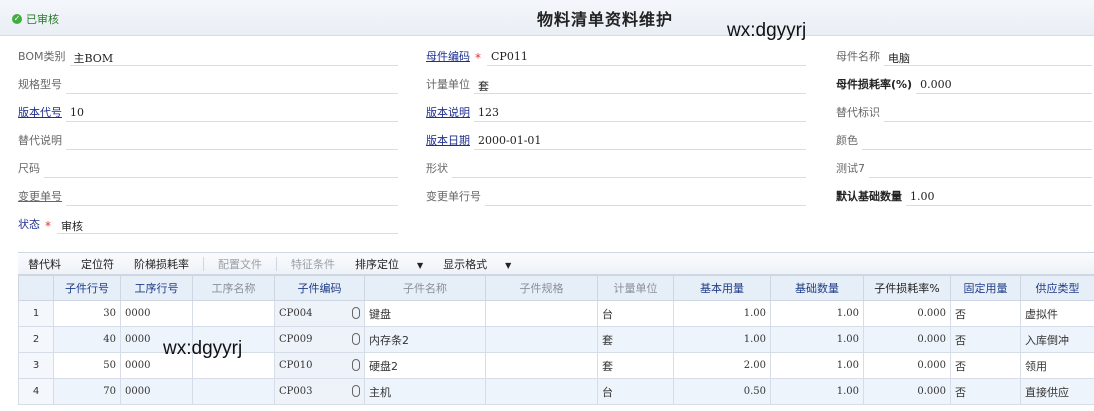  I want to click on locator-button: 定位符, so click(97, 264).